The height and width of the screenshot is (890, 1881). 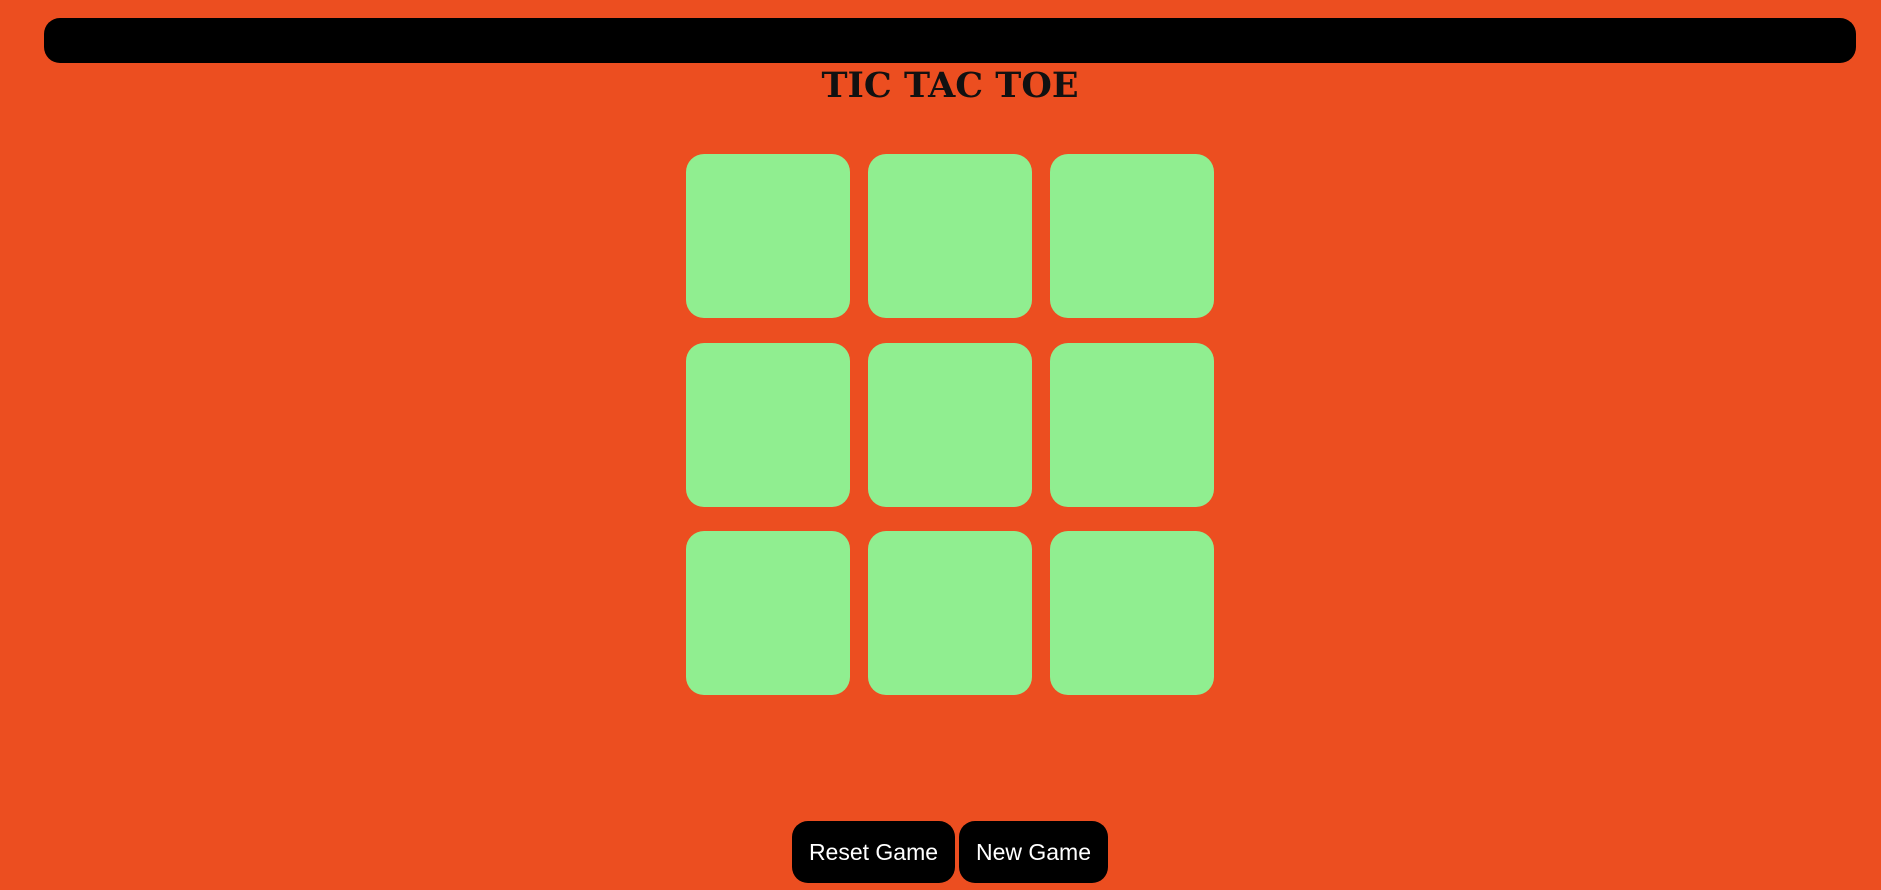 What do you see at coordinates (873, 852) in the screenshot?
I see `reset-game-button: Reset Game` at bounding box center [873, 852].